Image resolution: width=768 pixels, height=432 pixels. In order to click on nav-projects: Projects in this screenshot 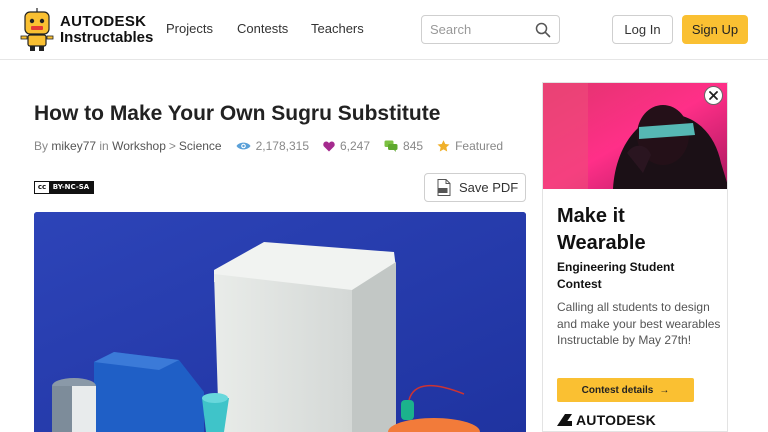, I will do `click(189, 28)`.